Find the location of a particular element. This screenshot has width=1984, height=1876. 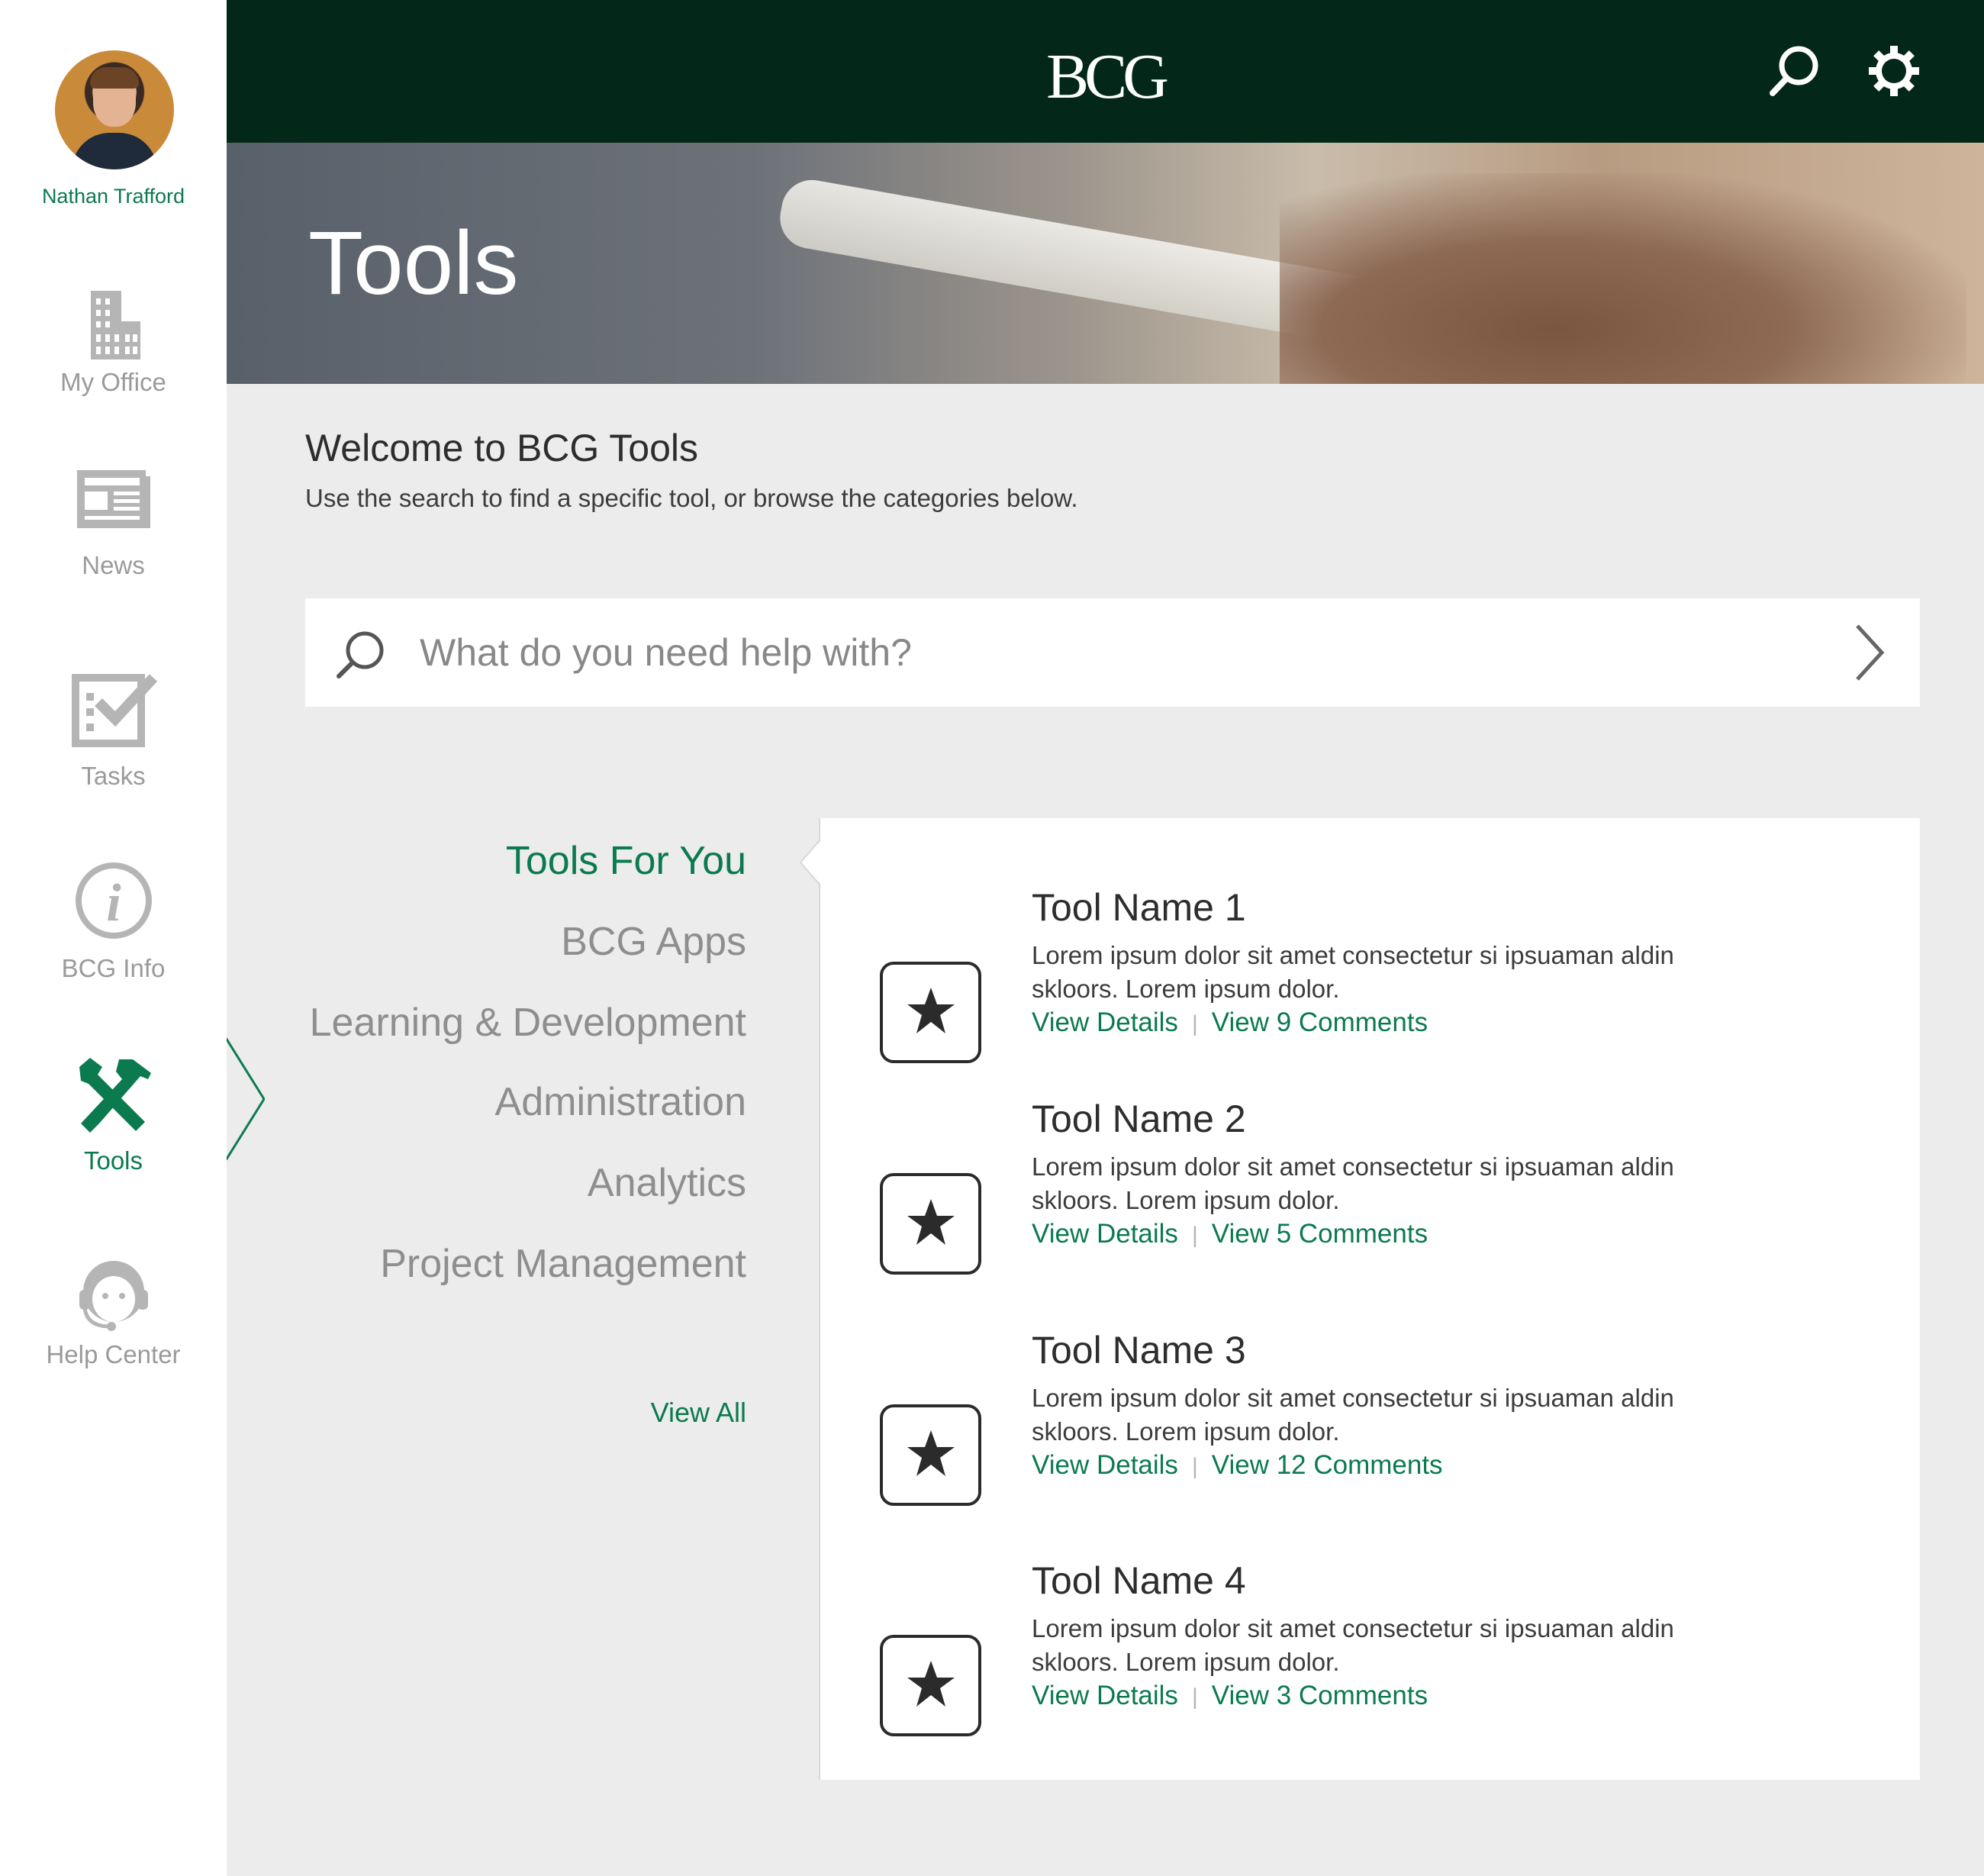

newspaper-icon is located at coordinates (113, 499).